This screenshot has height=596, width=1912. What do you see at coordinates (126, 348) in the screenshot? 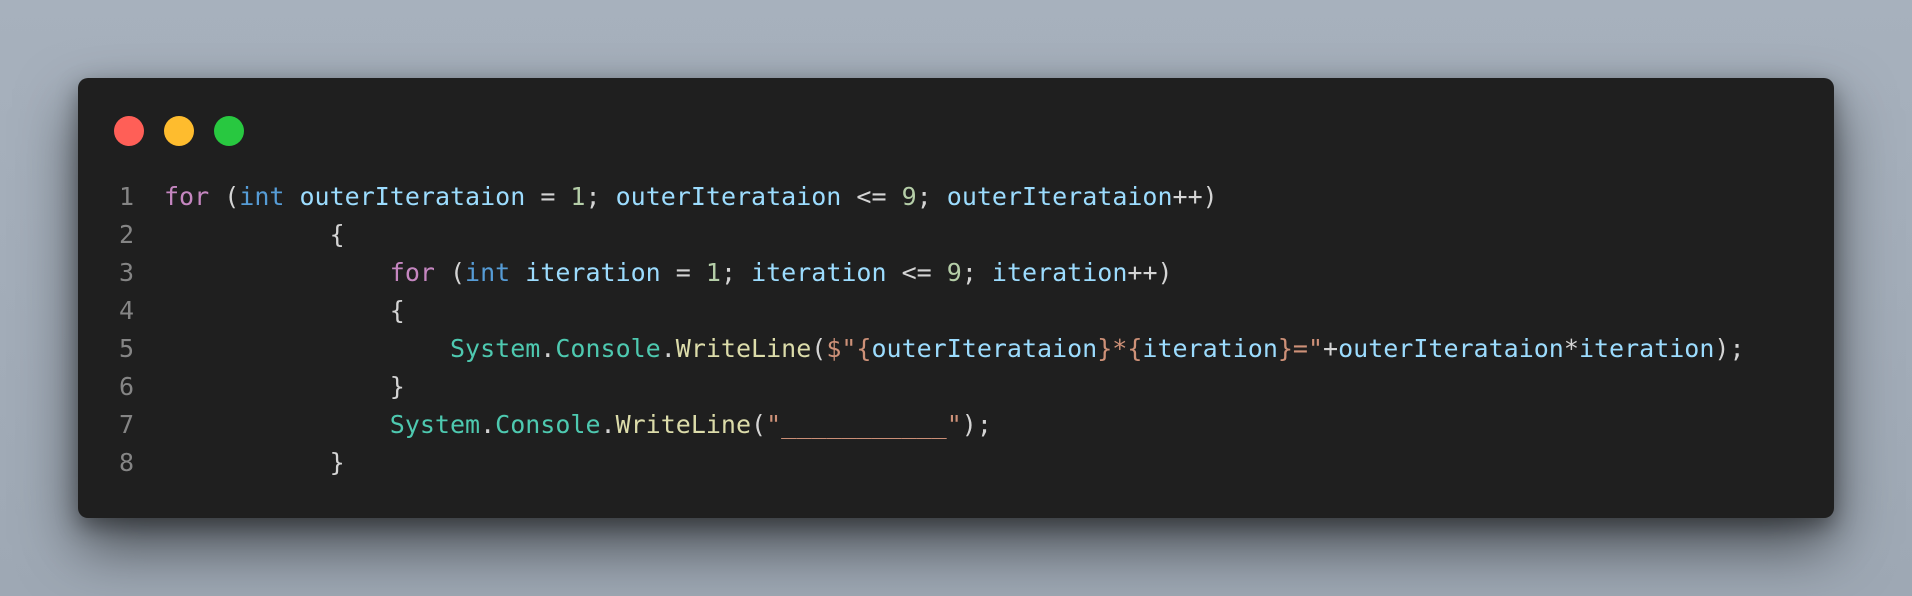
I see `line-number: 5` at bounding box center [126, 348].